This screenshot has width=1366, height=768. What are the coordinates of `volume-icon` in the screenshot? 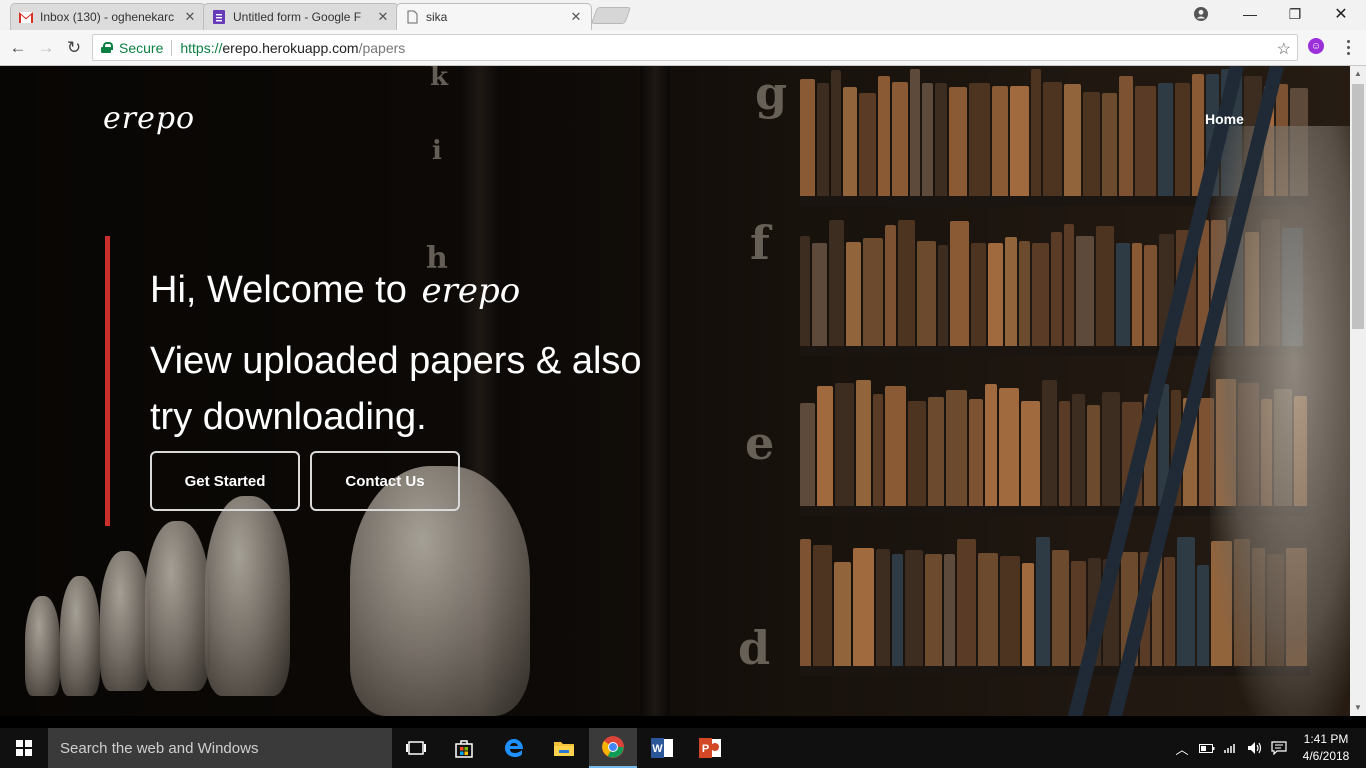 It's located at (1255, 748).